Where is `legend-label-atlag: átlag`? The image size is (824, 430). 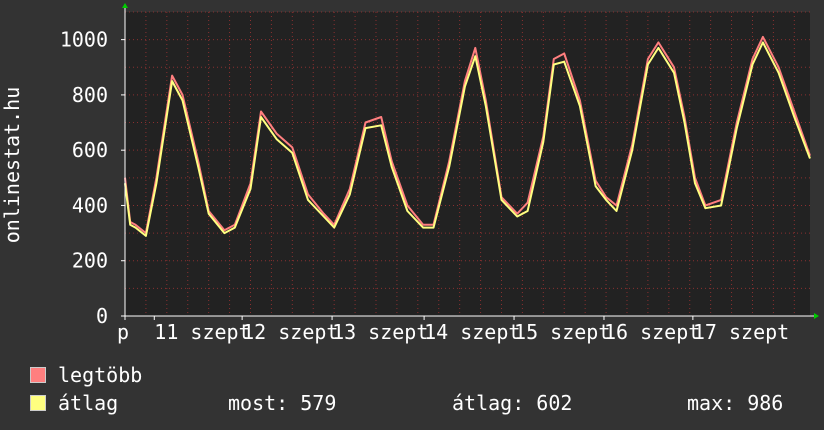 legend-label-atlag: átlag is located at coordinates (88, 403).